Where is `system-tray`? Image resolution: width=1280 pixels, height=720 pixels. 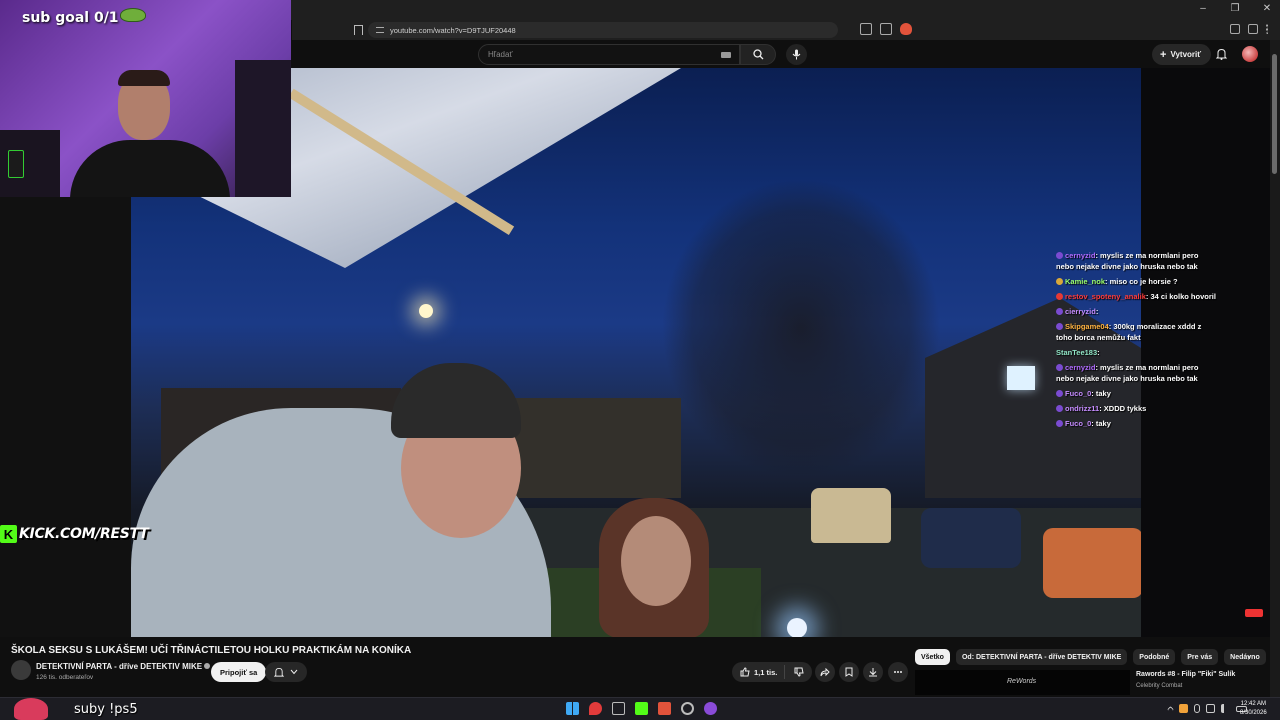
system-tray is located at coordinates (1206, 709).